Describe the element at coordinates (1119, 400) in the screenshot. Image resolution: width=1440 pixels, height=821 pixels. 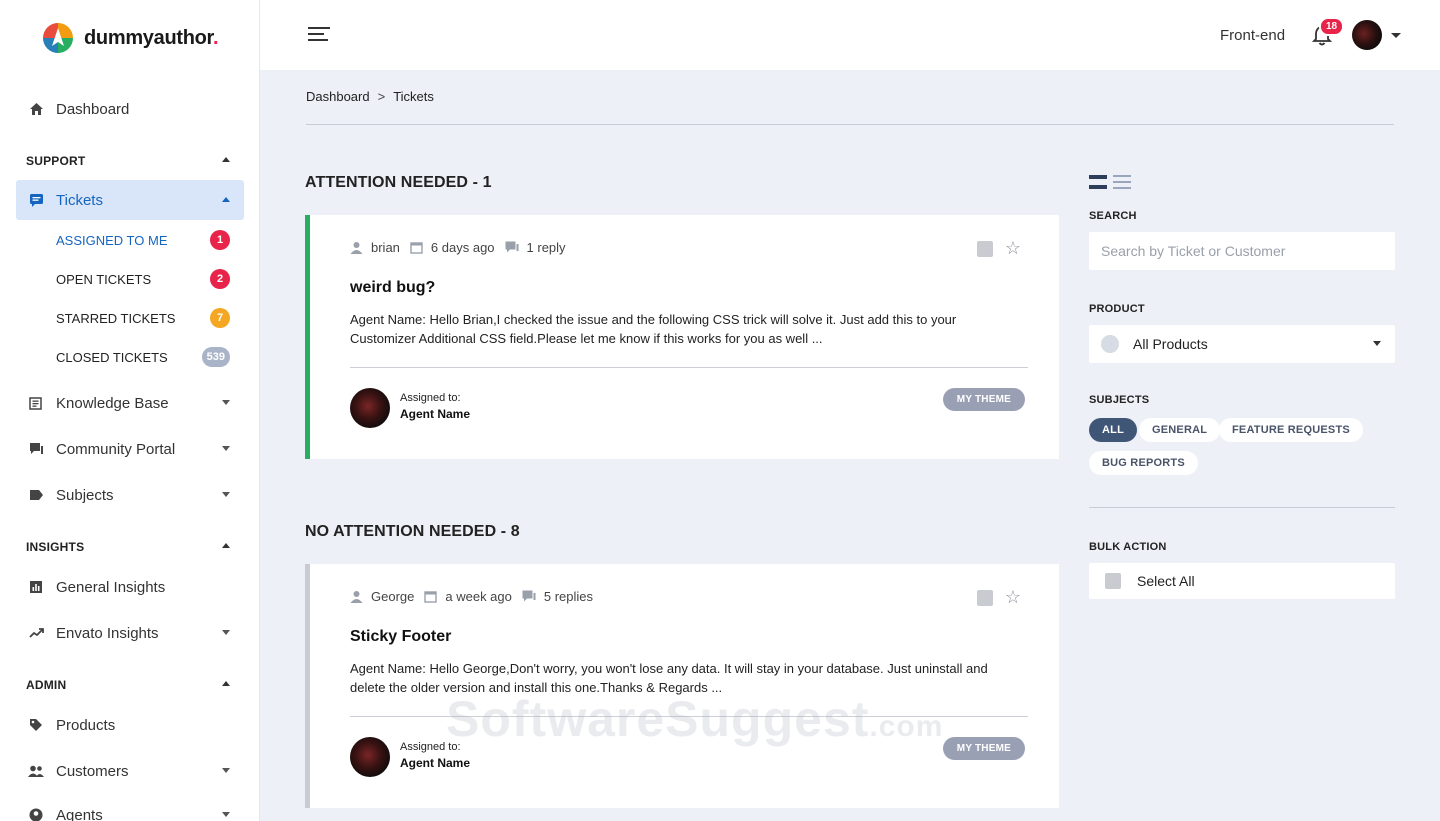
I see `subjects-label: SUBJECTS` at that location.